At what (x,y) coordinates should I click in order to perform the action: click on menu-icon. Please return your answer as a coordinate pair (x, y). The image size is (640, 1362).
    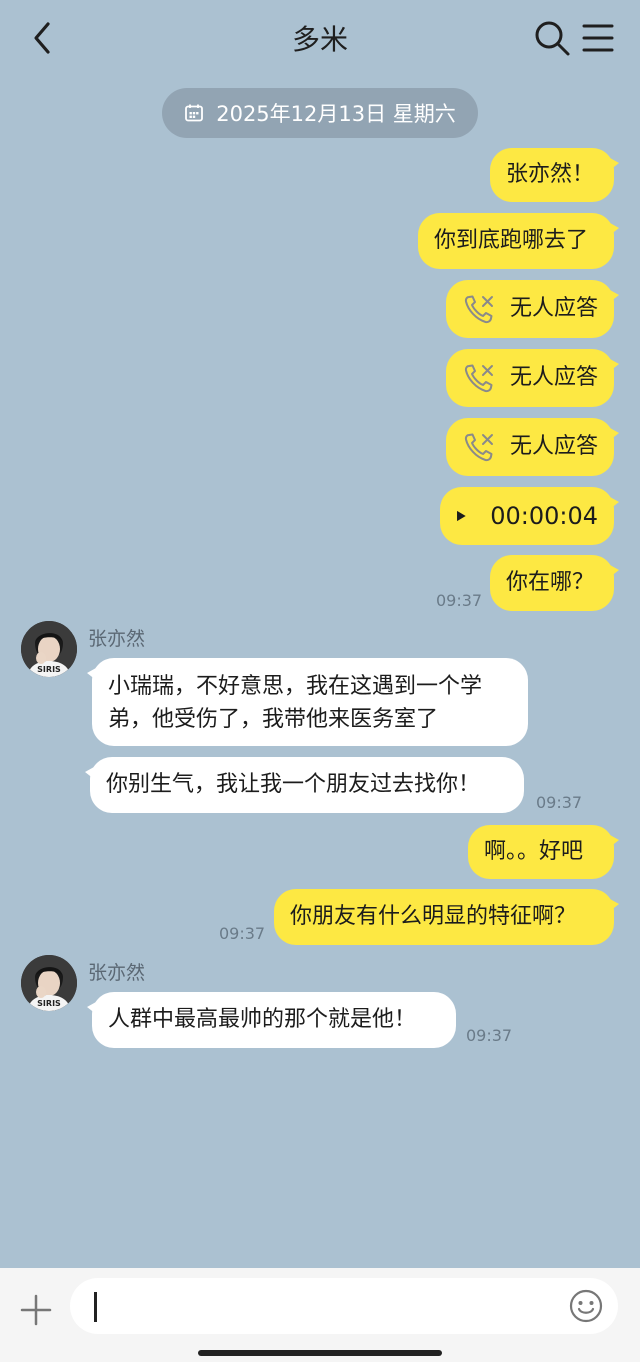
    Looking at the image, I should click on (598, 38).